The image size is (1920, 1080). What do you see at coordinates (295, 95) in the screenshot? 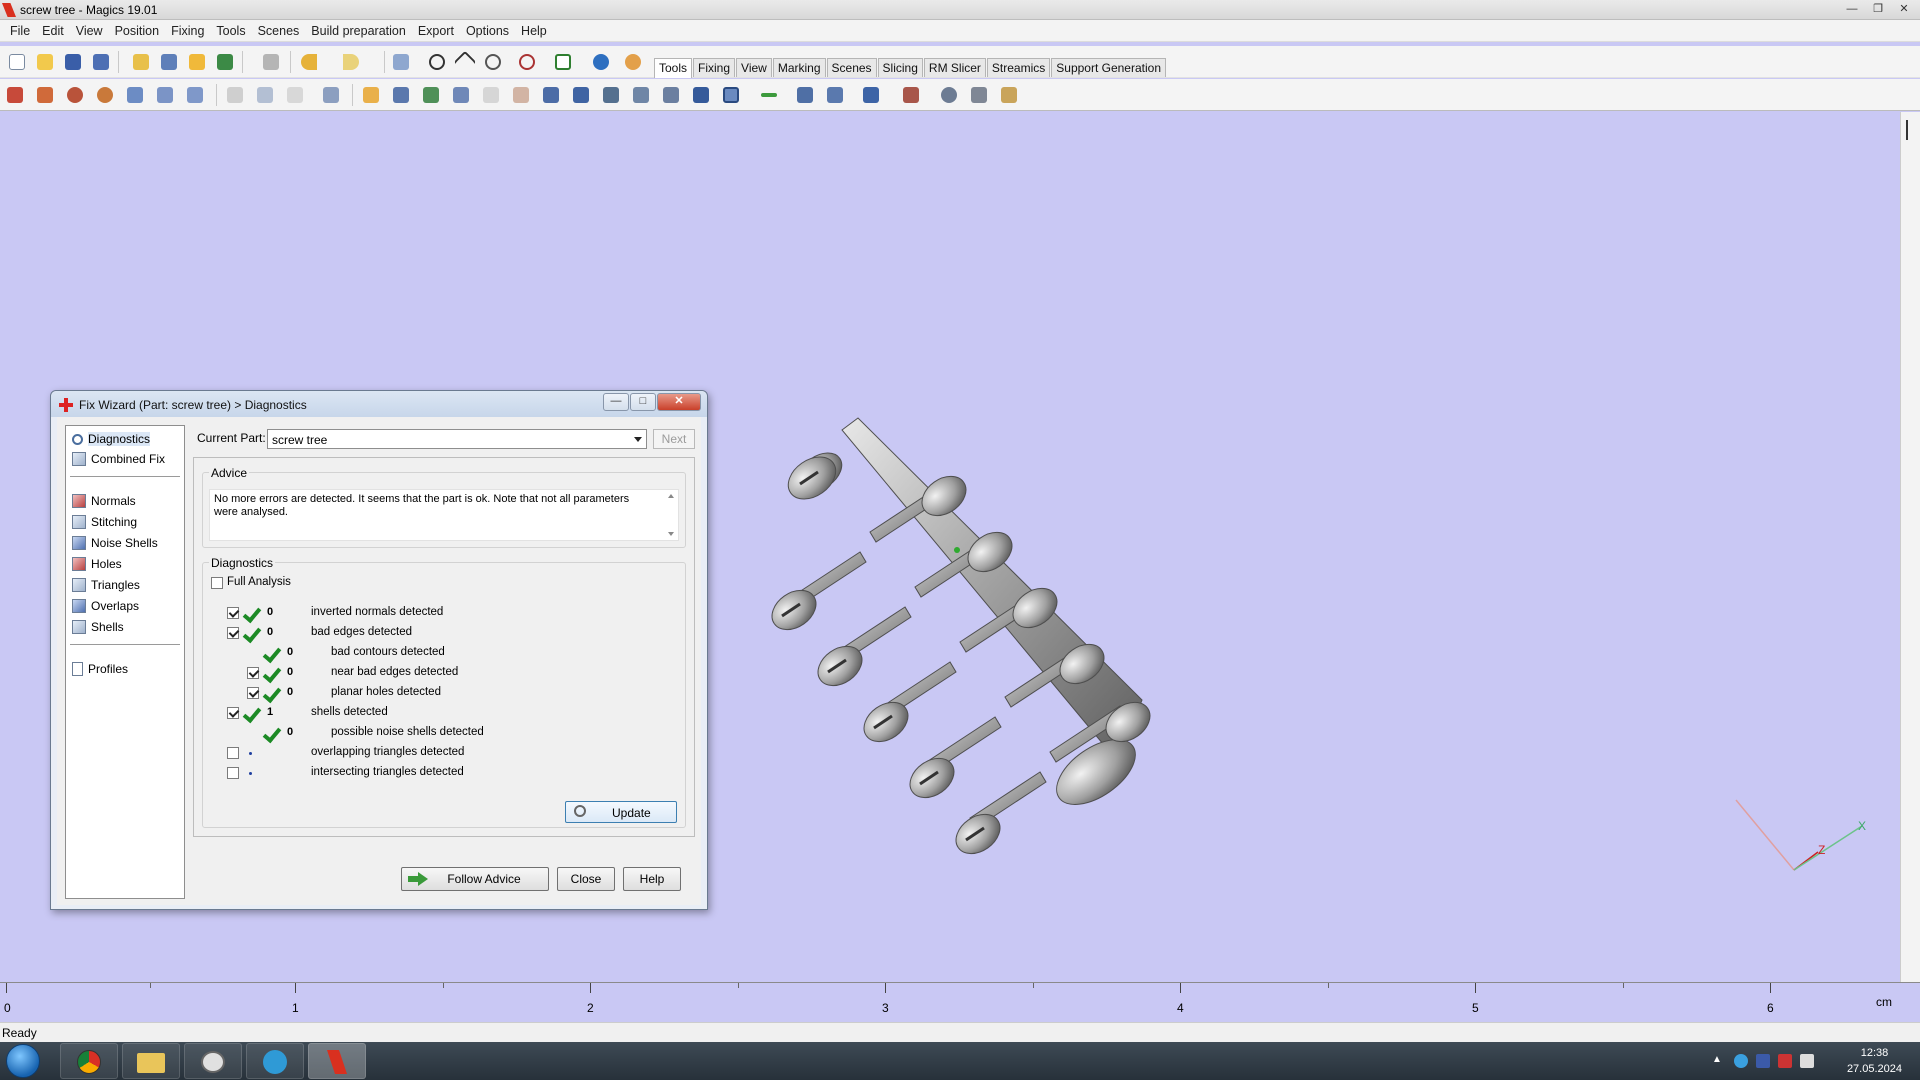
I see `offset-icon` at bounding box center [295, 95].